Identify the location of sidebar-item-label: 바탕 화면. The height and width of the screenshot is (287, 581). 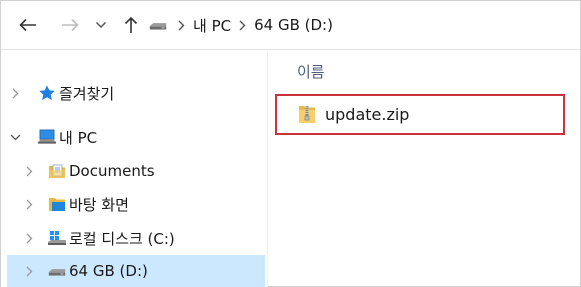
(99, 204).